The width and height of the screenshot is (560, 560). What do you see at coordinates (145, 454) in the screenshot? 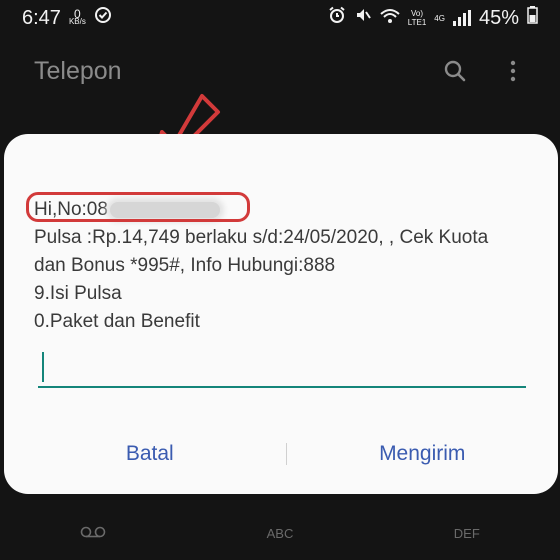
I see `cancel-button: Batal` at bounding box center [145, 454].